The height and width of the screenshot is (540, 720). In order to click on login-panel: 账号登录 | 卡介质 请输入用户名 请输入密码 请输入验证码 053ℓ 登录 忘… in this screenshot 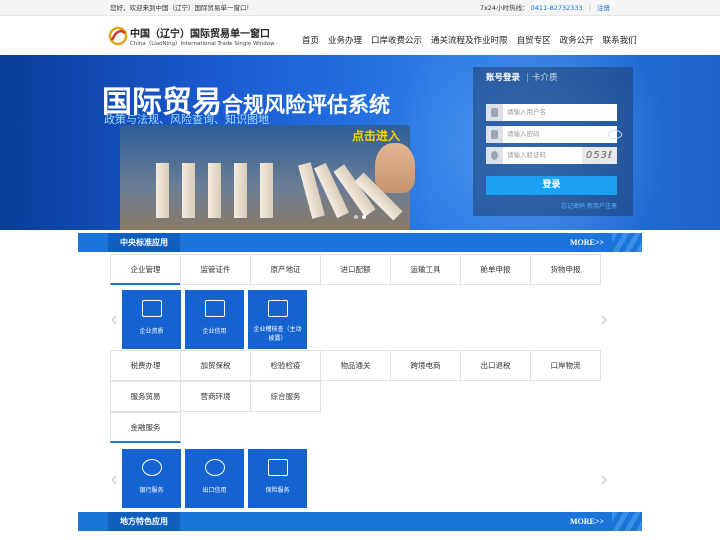, I will do `click(553, 141)`.